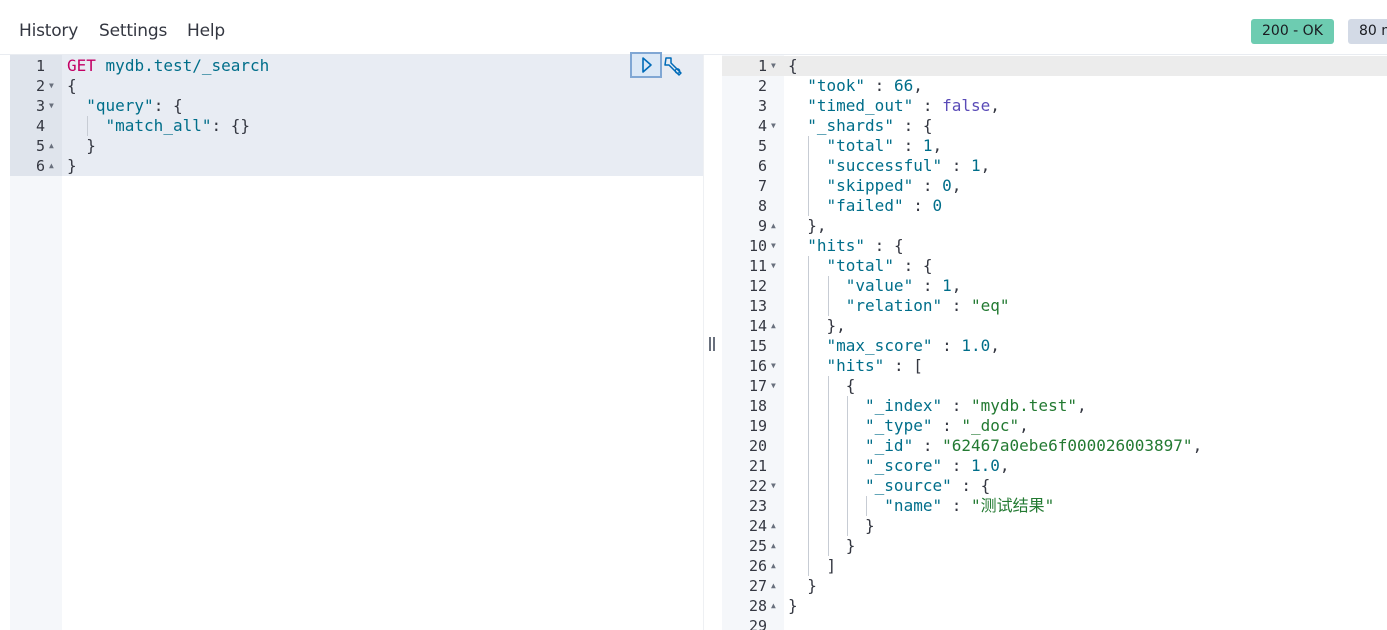  Describe the element at coordinates (673, 66) in the screenshot. I see `request-actions-button` at that location.